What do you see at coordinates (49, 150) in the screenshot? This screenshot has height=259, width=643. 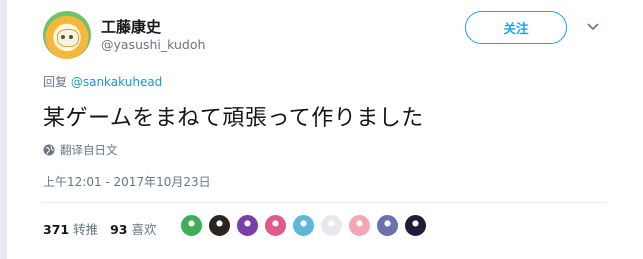 I see `globe-icon` at bounding box center [49, 150].